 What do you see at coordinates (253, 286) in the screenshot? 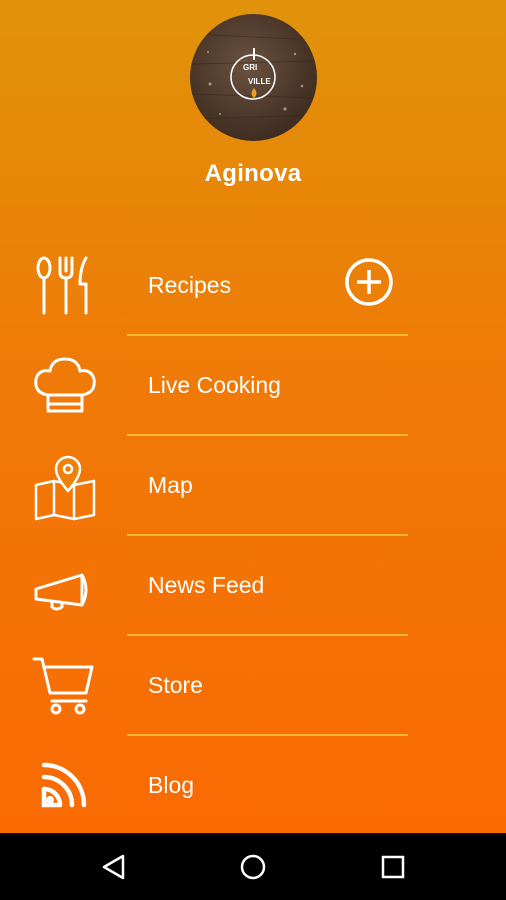
I see `menu-item-recipes: Recipes` at bounding box center [253, 286].